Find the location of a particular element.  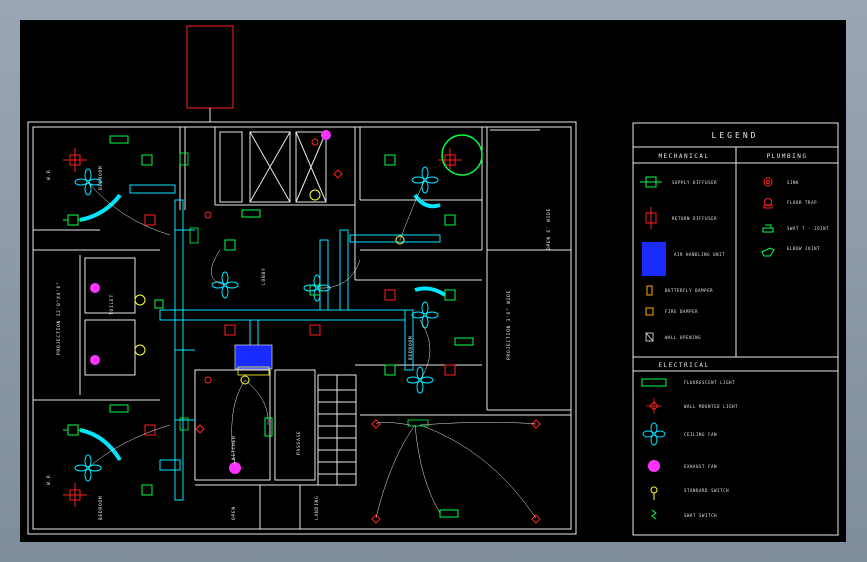

legend-return-diffuser: RETURN DIFFUSER is located at coordinates (694, 218).